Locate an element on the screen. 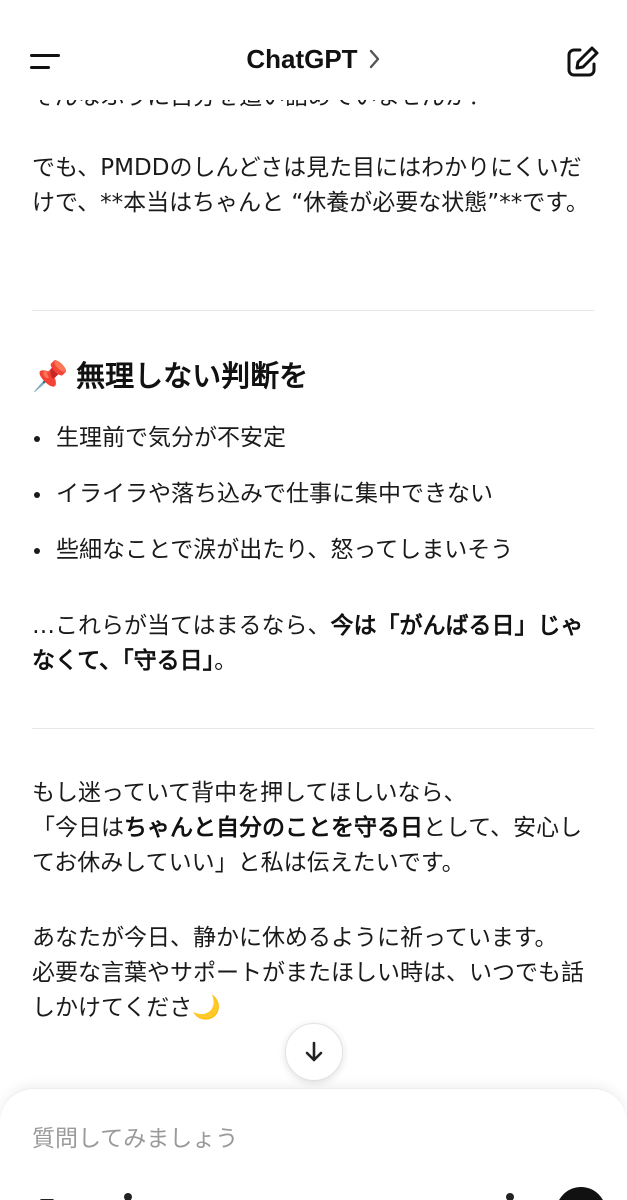  top-bar: ChatGPT is located at coordinates (313, 50).